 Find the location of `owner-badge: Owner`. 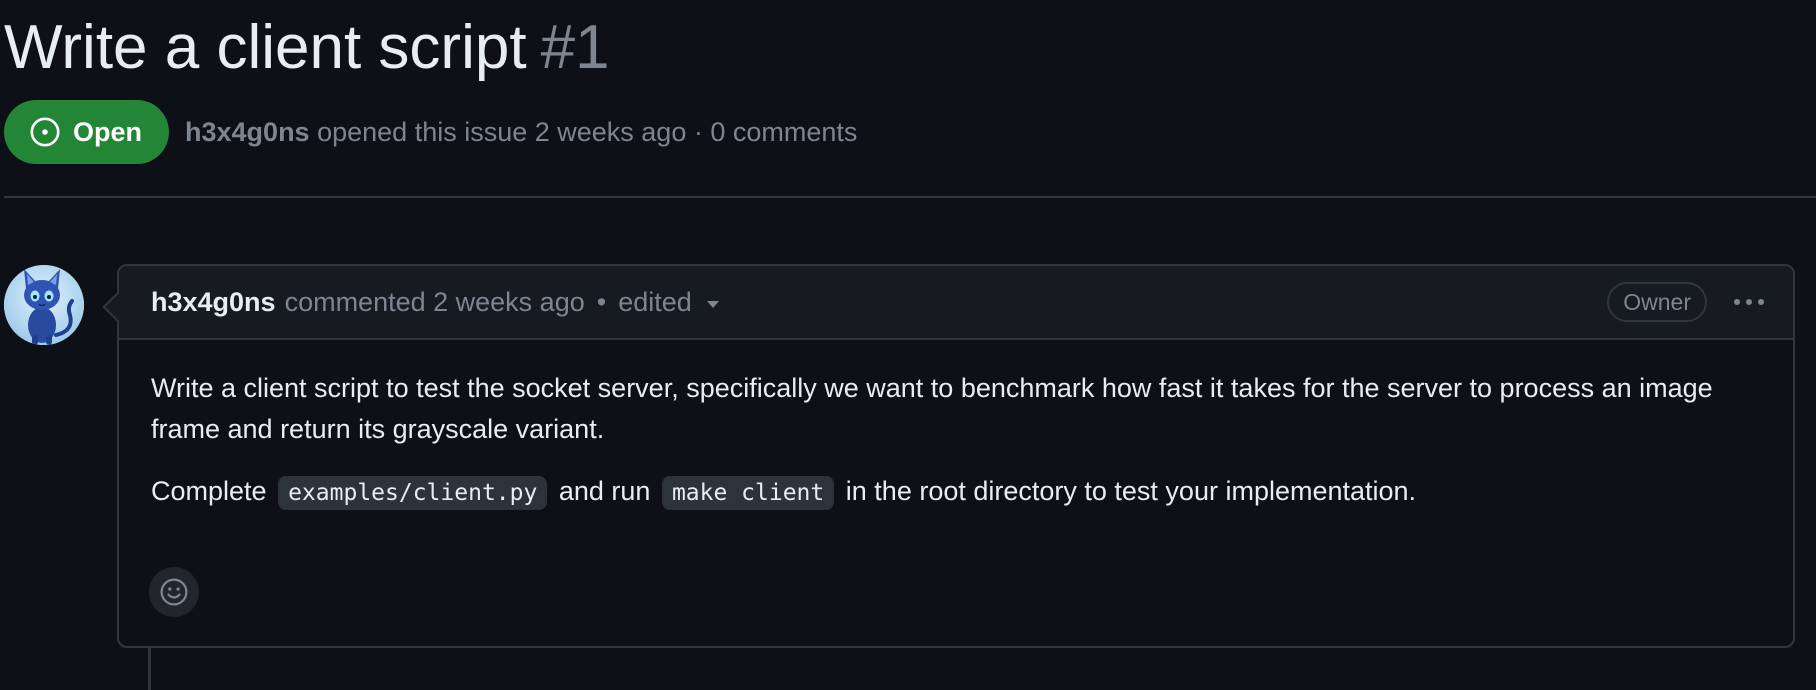

owner-badge: Owner is located at coordinates (1657, 302).